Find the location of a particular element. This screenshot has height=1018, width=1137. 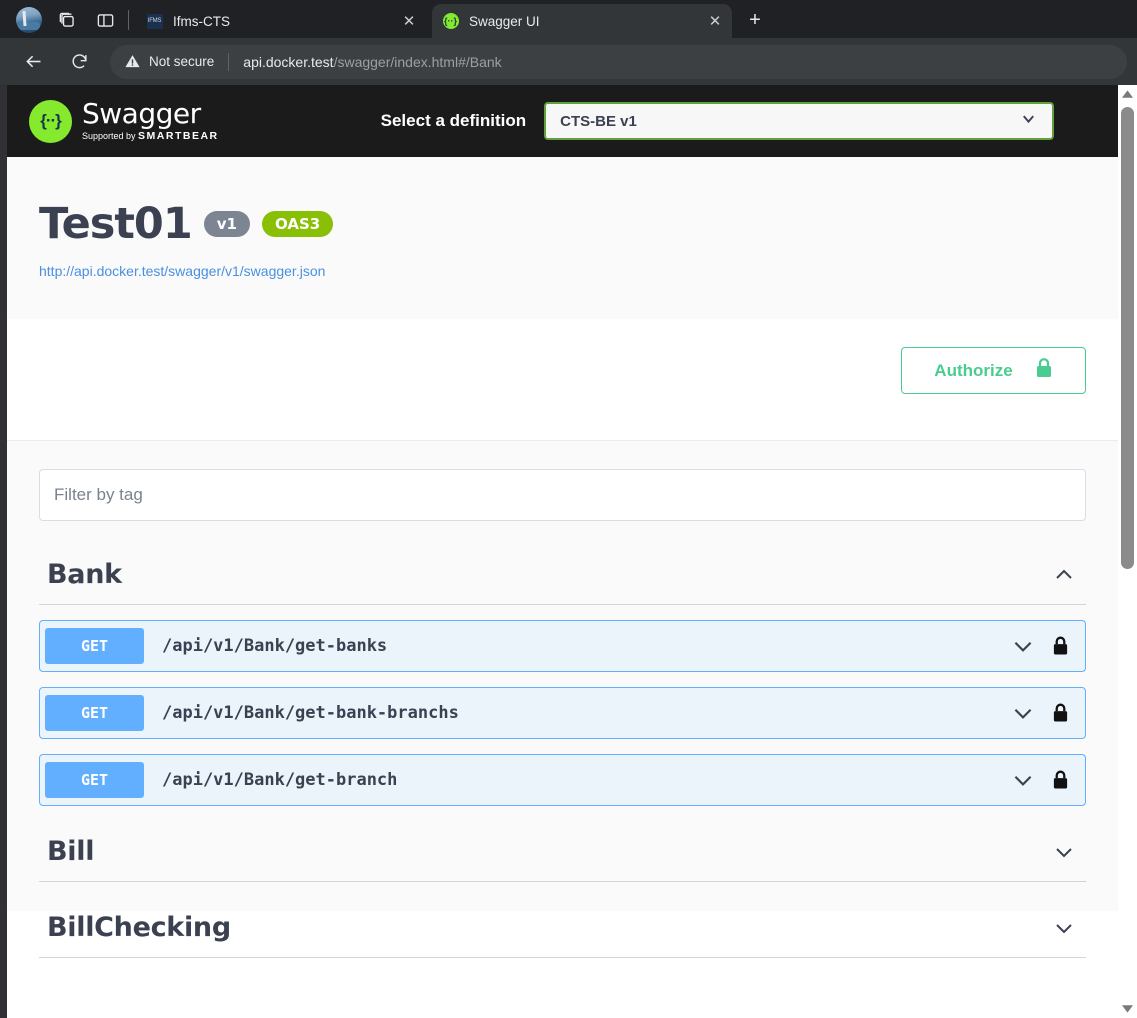

swagger-supported-by: Supported by SMARTBEAR is located at coordinates (150, 136).